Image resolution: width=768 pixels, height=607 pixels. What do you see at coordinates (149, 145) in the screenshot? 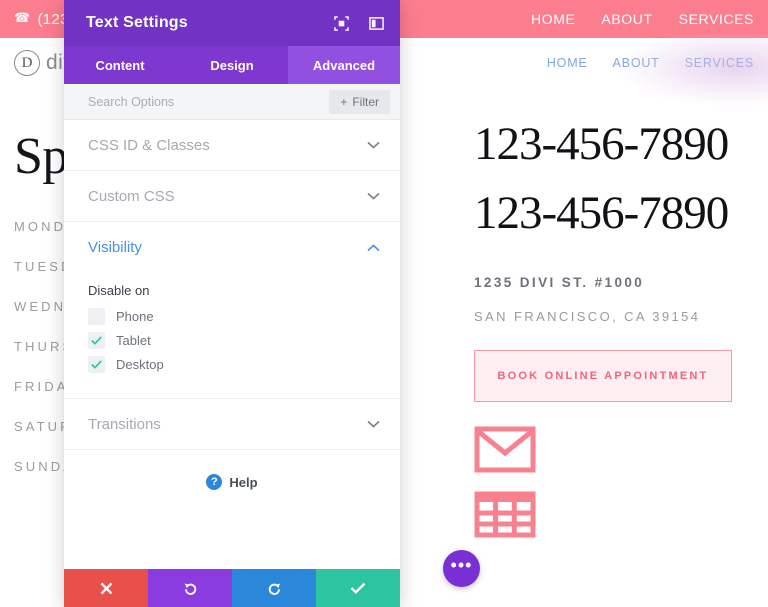
I see `section-title: CSS ID & Classes` at bounding box center [149, 145].